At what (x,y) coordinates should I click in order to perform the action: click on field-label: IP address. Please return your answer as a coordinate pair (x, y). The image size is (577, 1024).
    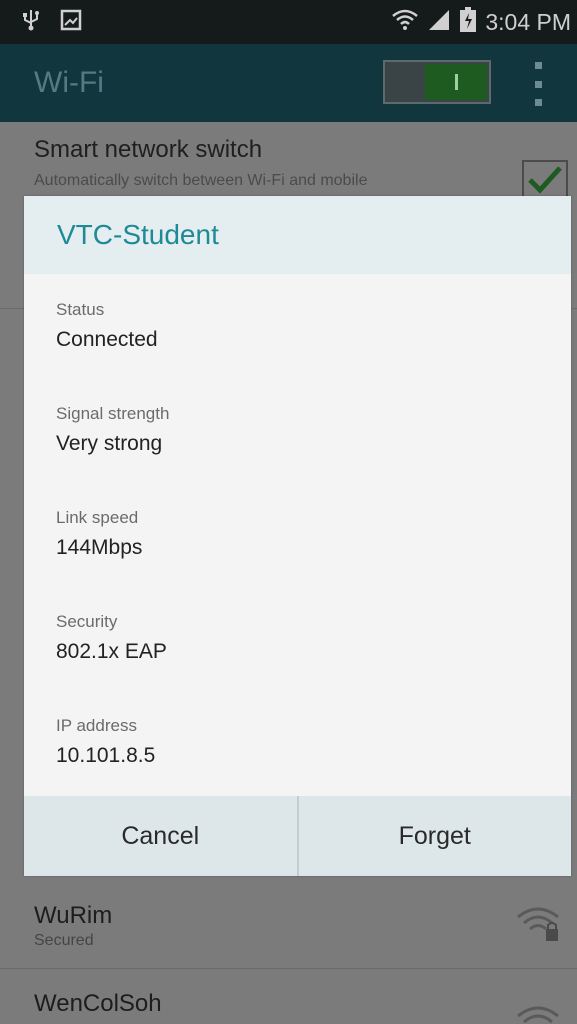
    Looking at the image, I should click on (96, 725).